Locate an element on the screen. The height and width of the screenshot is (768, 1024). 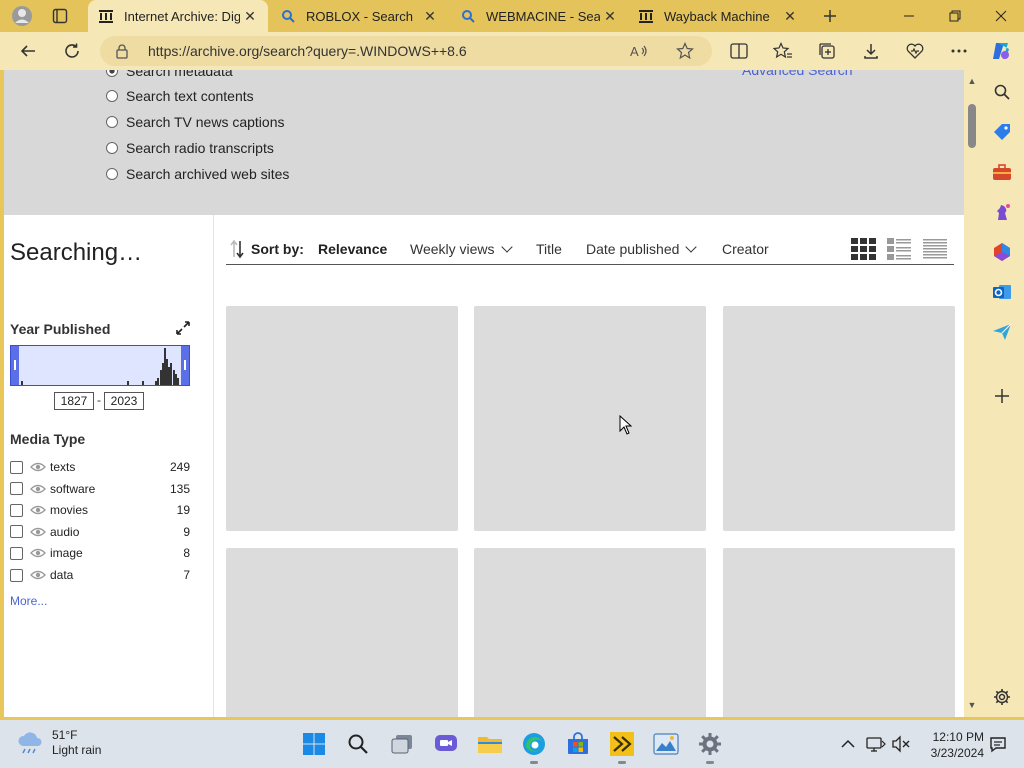
histogram-max-handle is located at coordinates (185, 365).